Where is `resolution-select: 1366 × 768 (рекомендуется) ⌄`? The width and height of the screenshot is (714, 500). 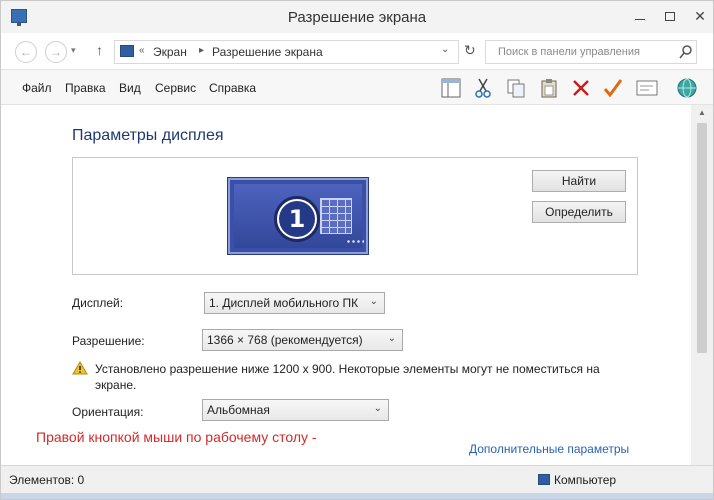 resolution-select: 1366 × 768 (рекомендуется) ⌄ is located at coordinates (302, 340).